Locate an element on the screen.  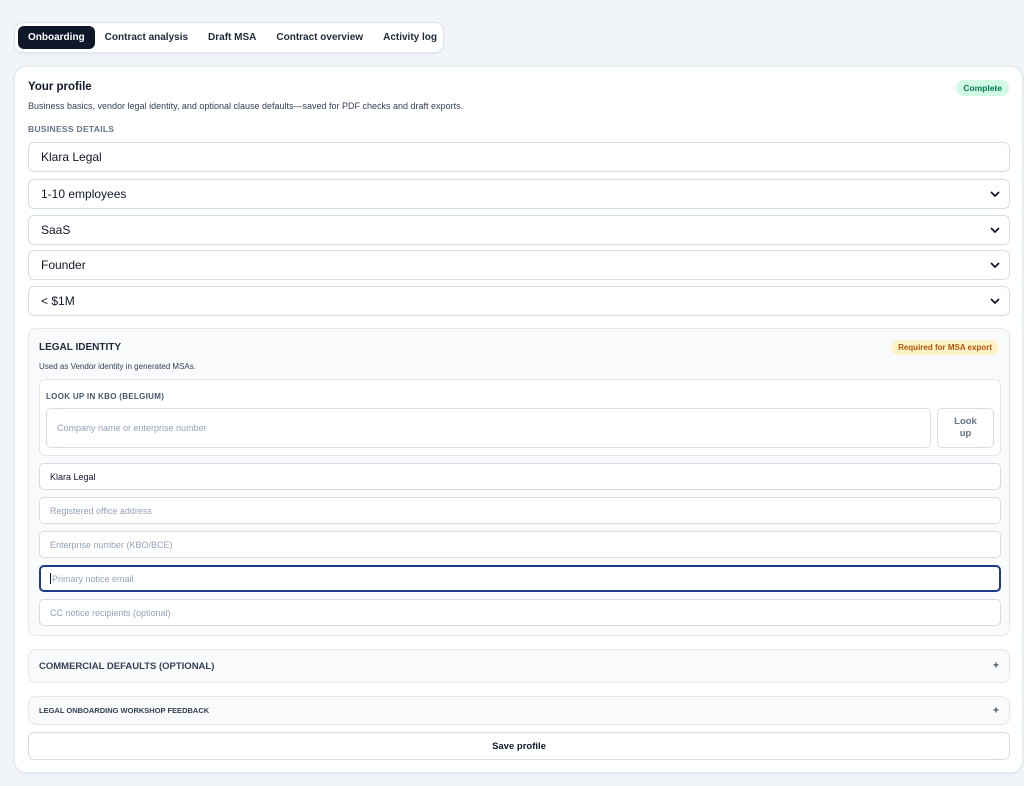
tab-contract-analysis: Contract analysis is located at coordinates (146, 37).